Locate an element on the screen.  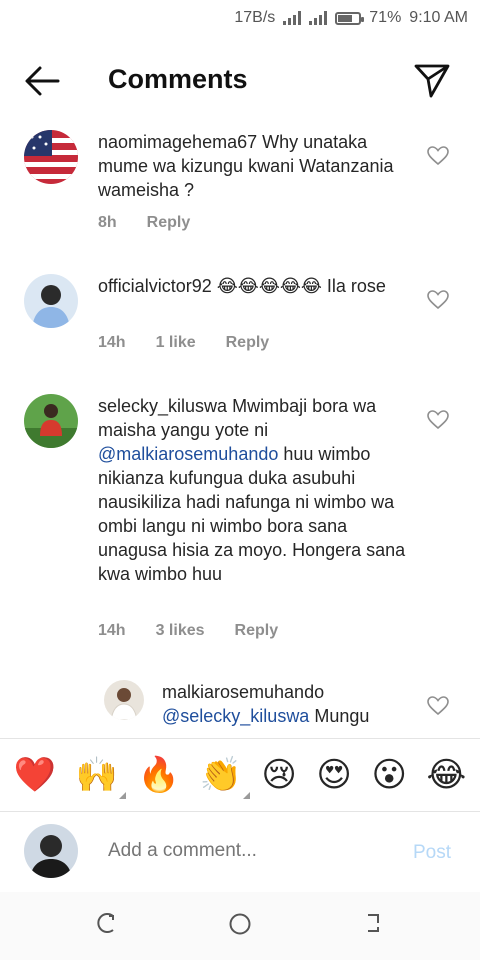
send-icon is located at coordinates (432, 81).